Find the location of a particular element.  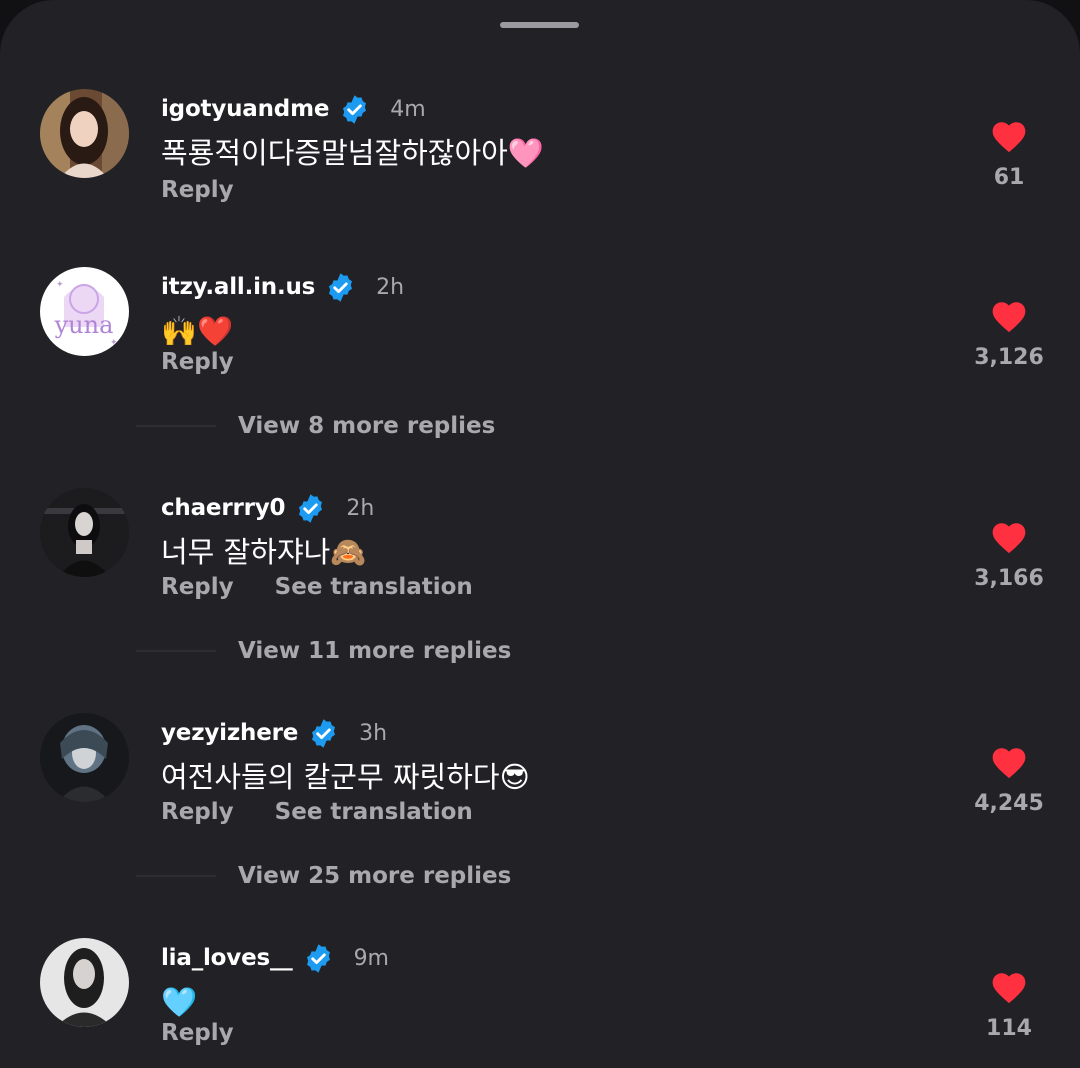

drag-handle is located at coordinates (539, 25).